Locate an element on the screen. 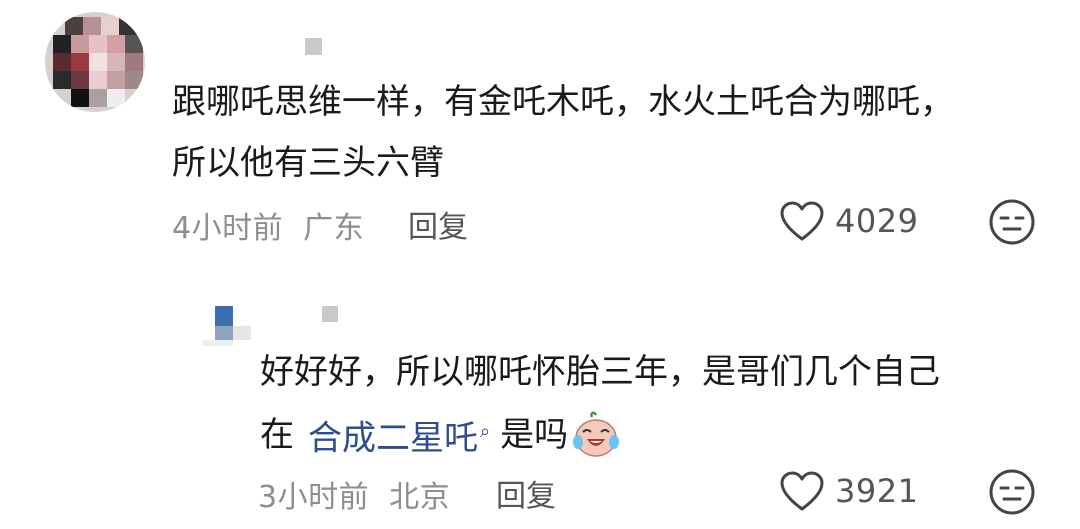  reply-text-suffix: 是吗 is located at coordinates (534, 435).